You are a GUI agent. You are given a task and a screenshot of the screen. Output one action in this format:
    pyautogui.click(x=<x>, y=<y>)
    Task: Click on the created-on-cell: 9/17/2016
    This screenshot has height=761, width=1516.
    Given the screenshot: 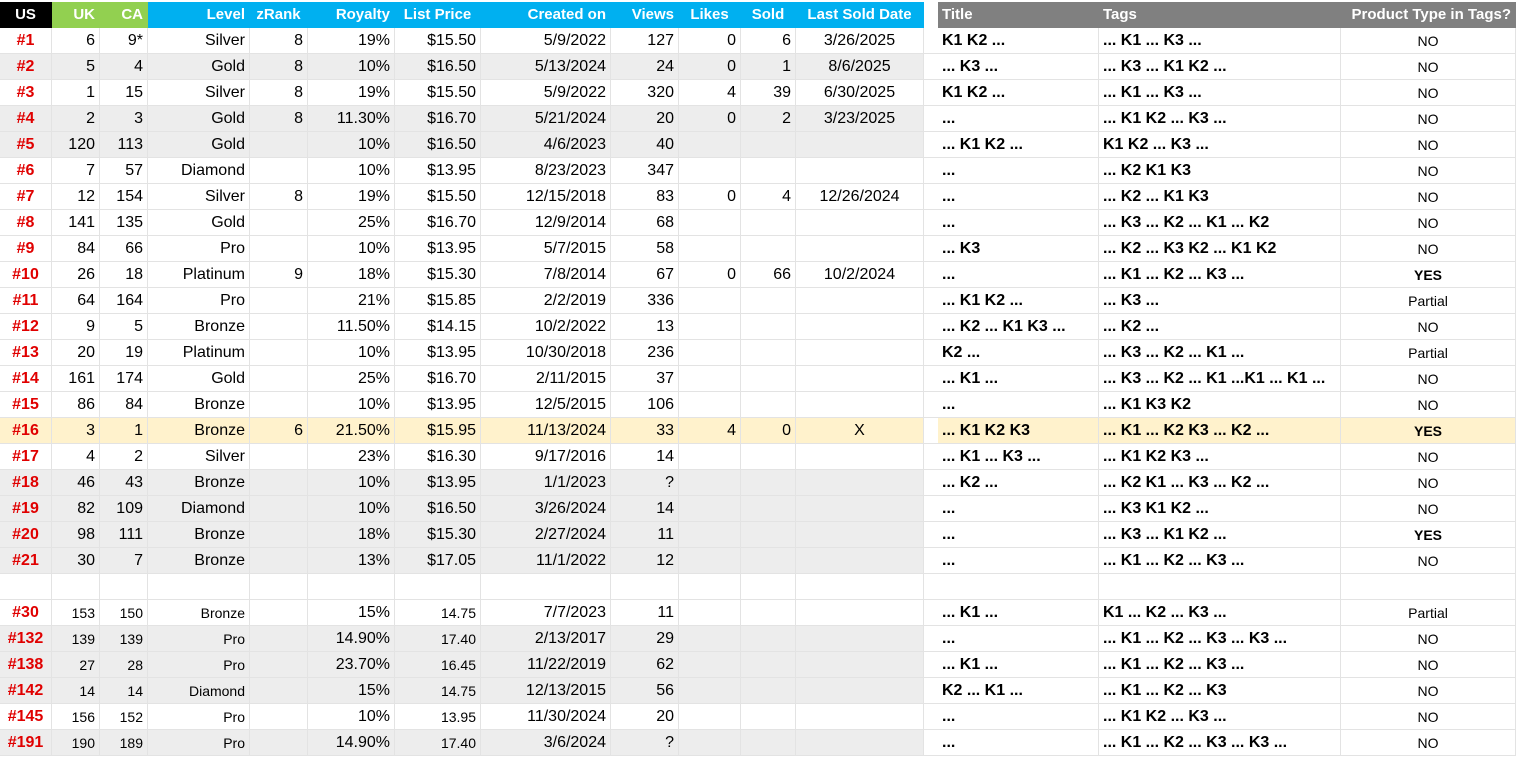 What is the action you would take?
    pyautogui.click(x=546, y=457)
    